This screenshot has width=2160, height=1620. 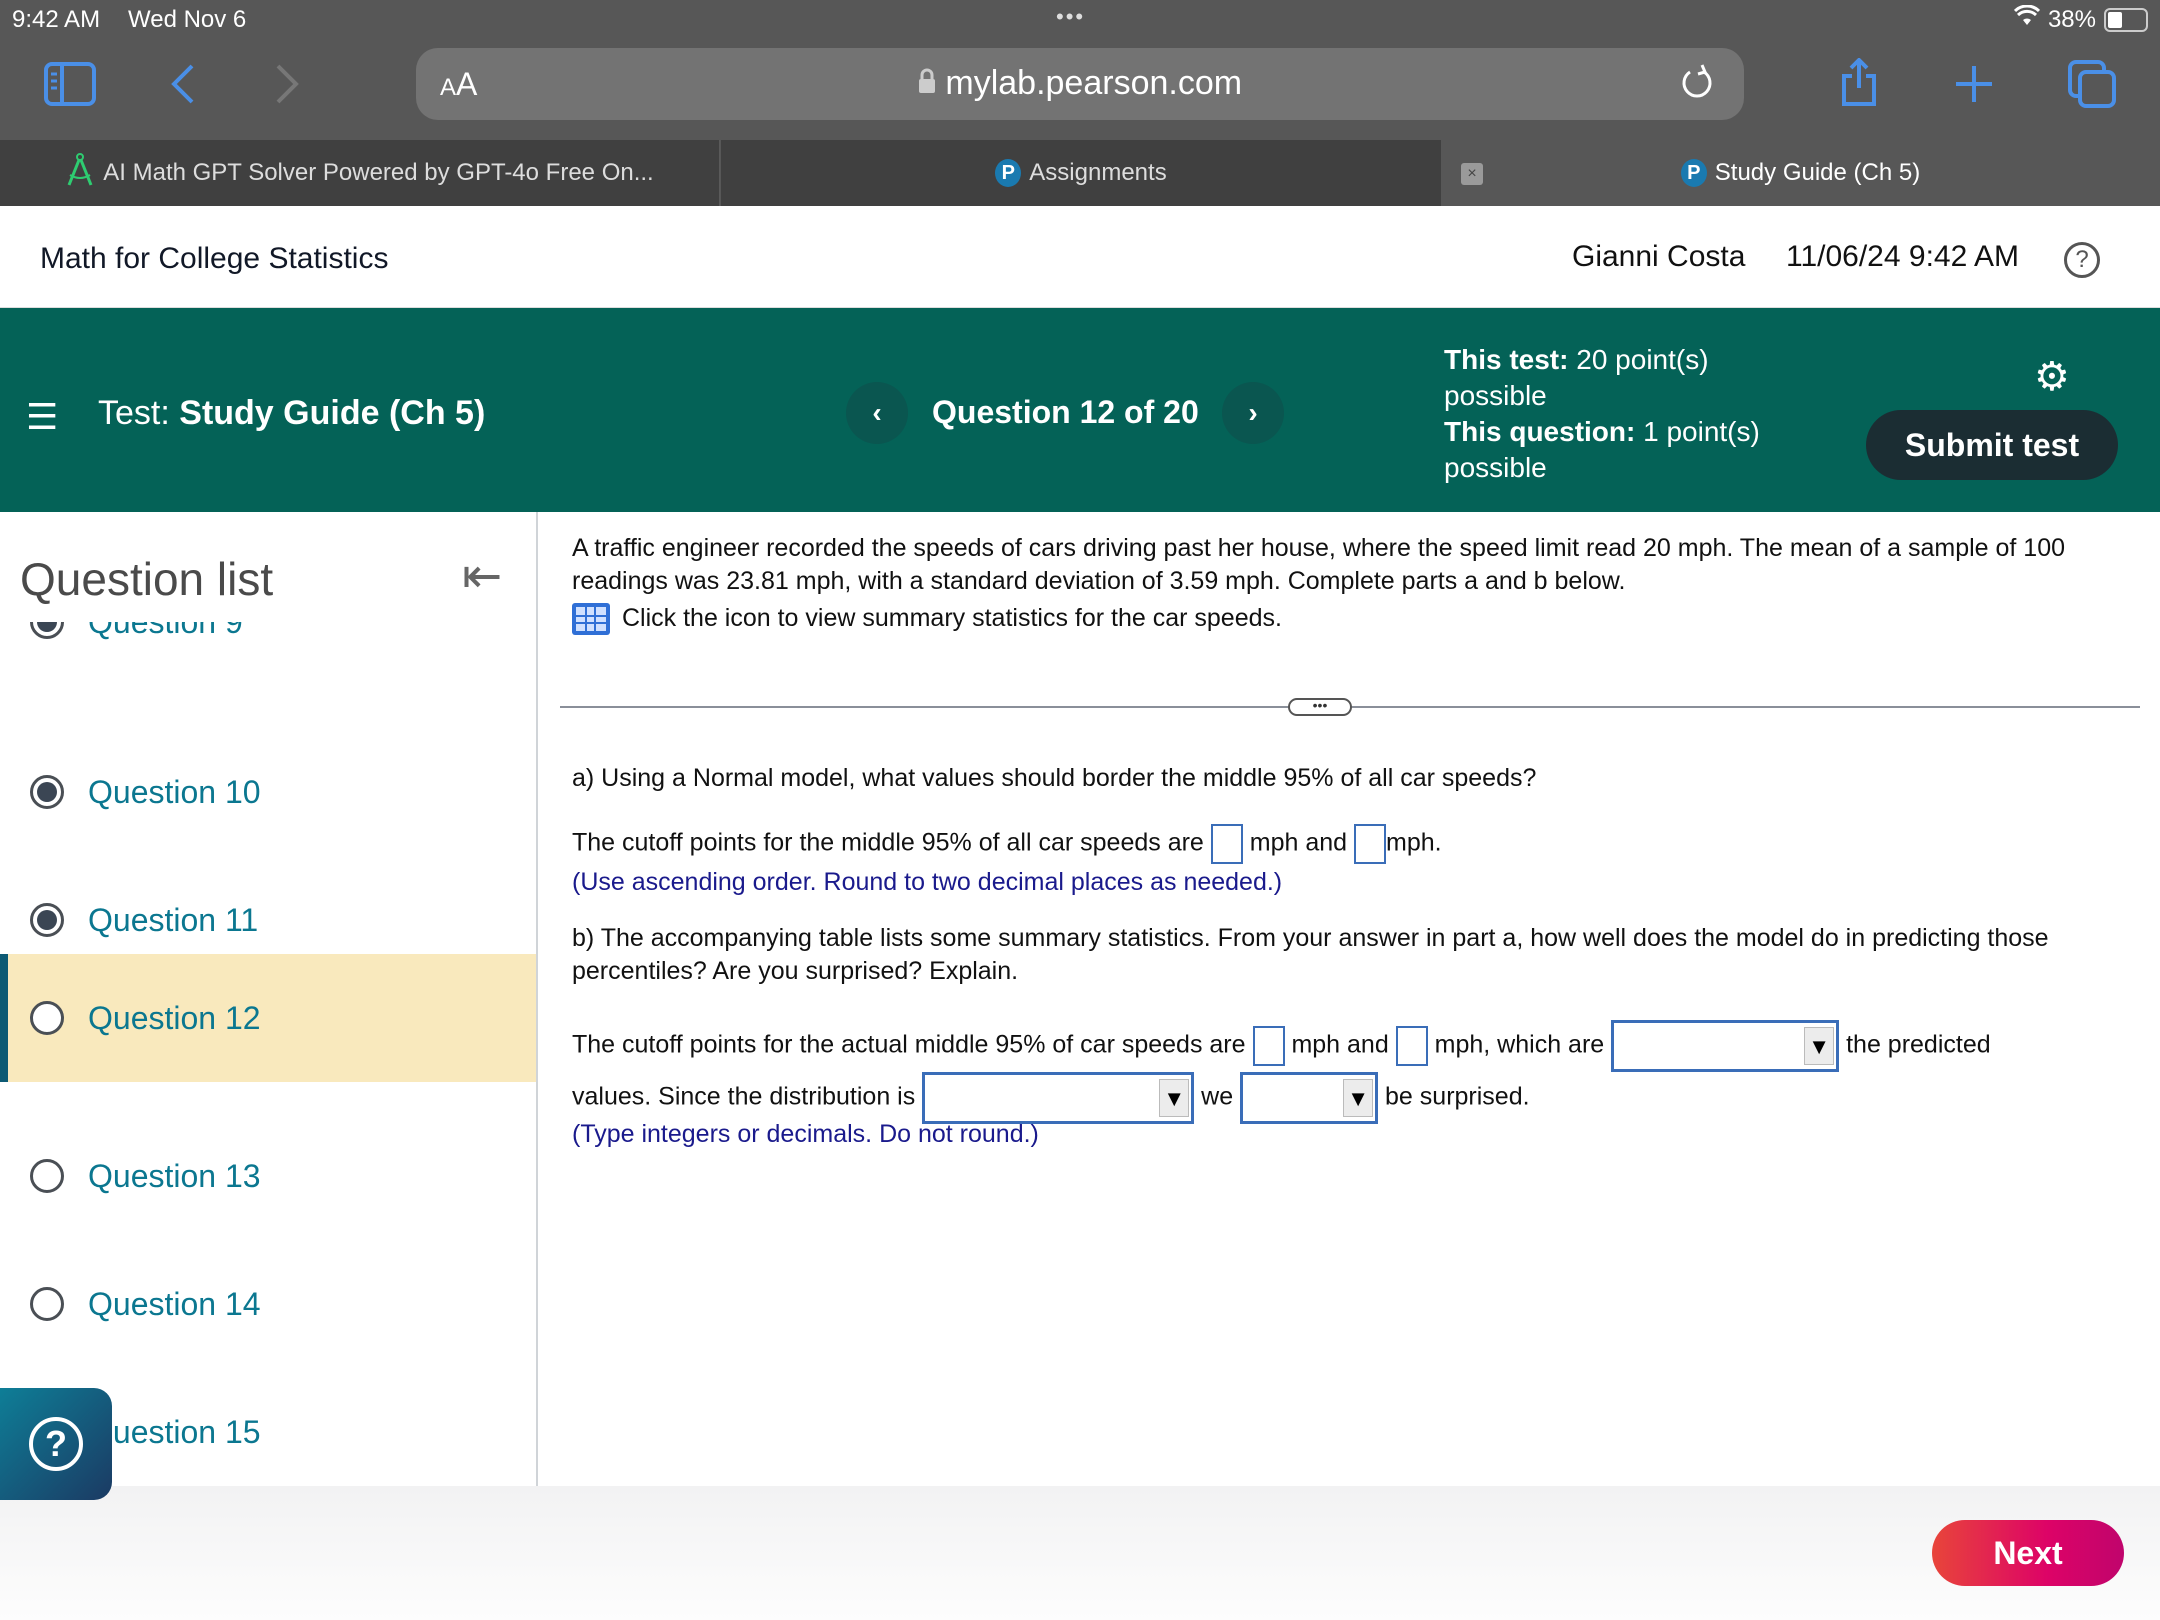 What do you see at coordinates (1309, 1098) in the screenshot?
I see `surprise-dropdown: ▼` at bounding box center [1309, 1098].